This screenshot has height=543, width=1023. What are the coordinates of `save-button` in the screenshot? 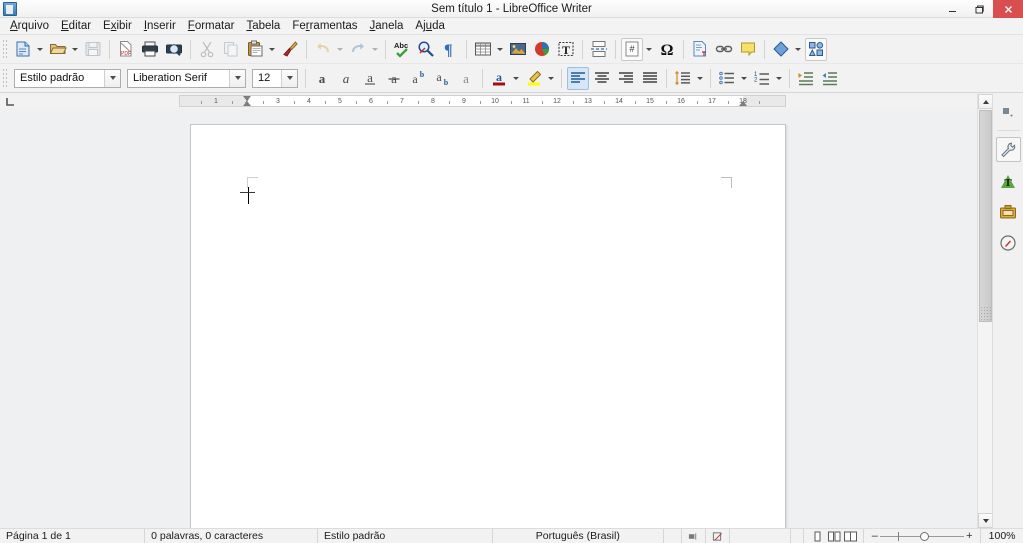 It's located at (93, 49).